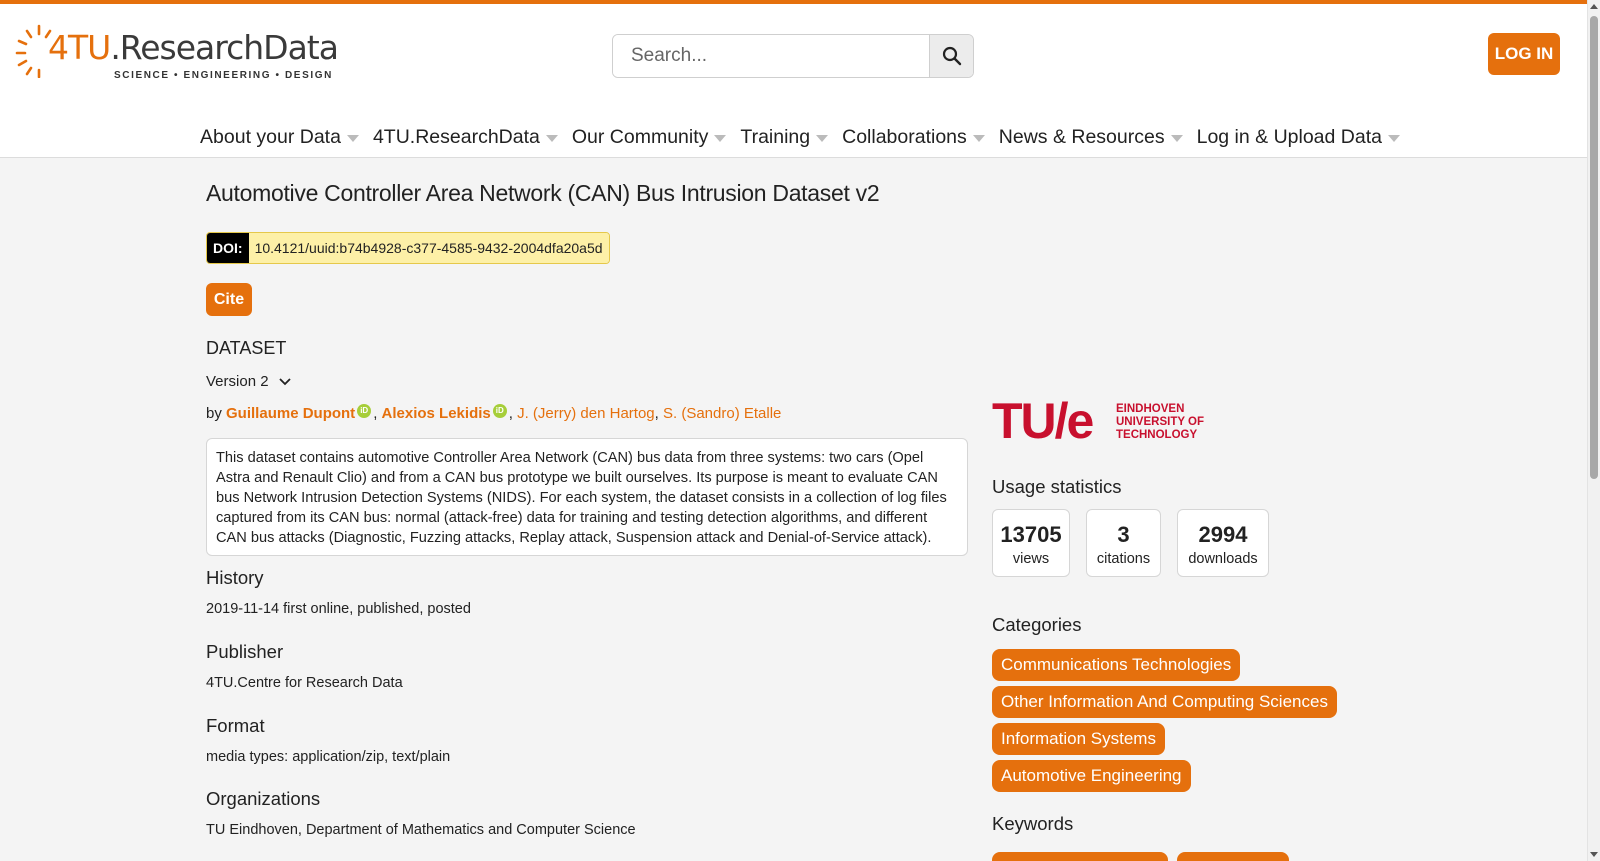 The height and width of the screenshot is (861, 1600). What do you see at coordinates (328, 757) in the screenshot?
I see `format-value: media types: application/zip, text/plain` at bounding box center [328, 757].